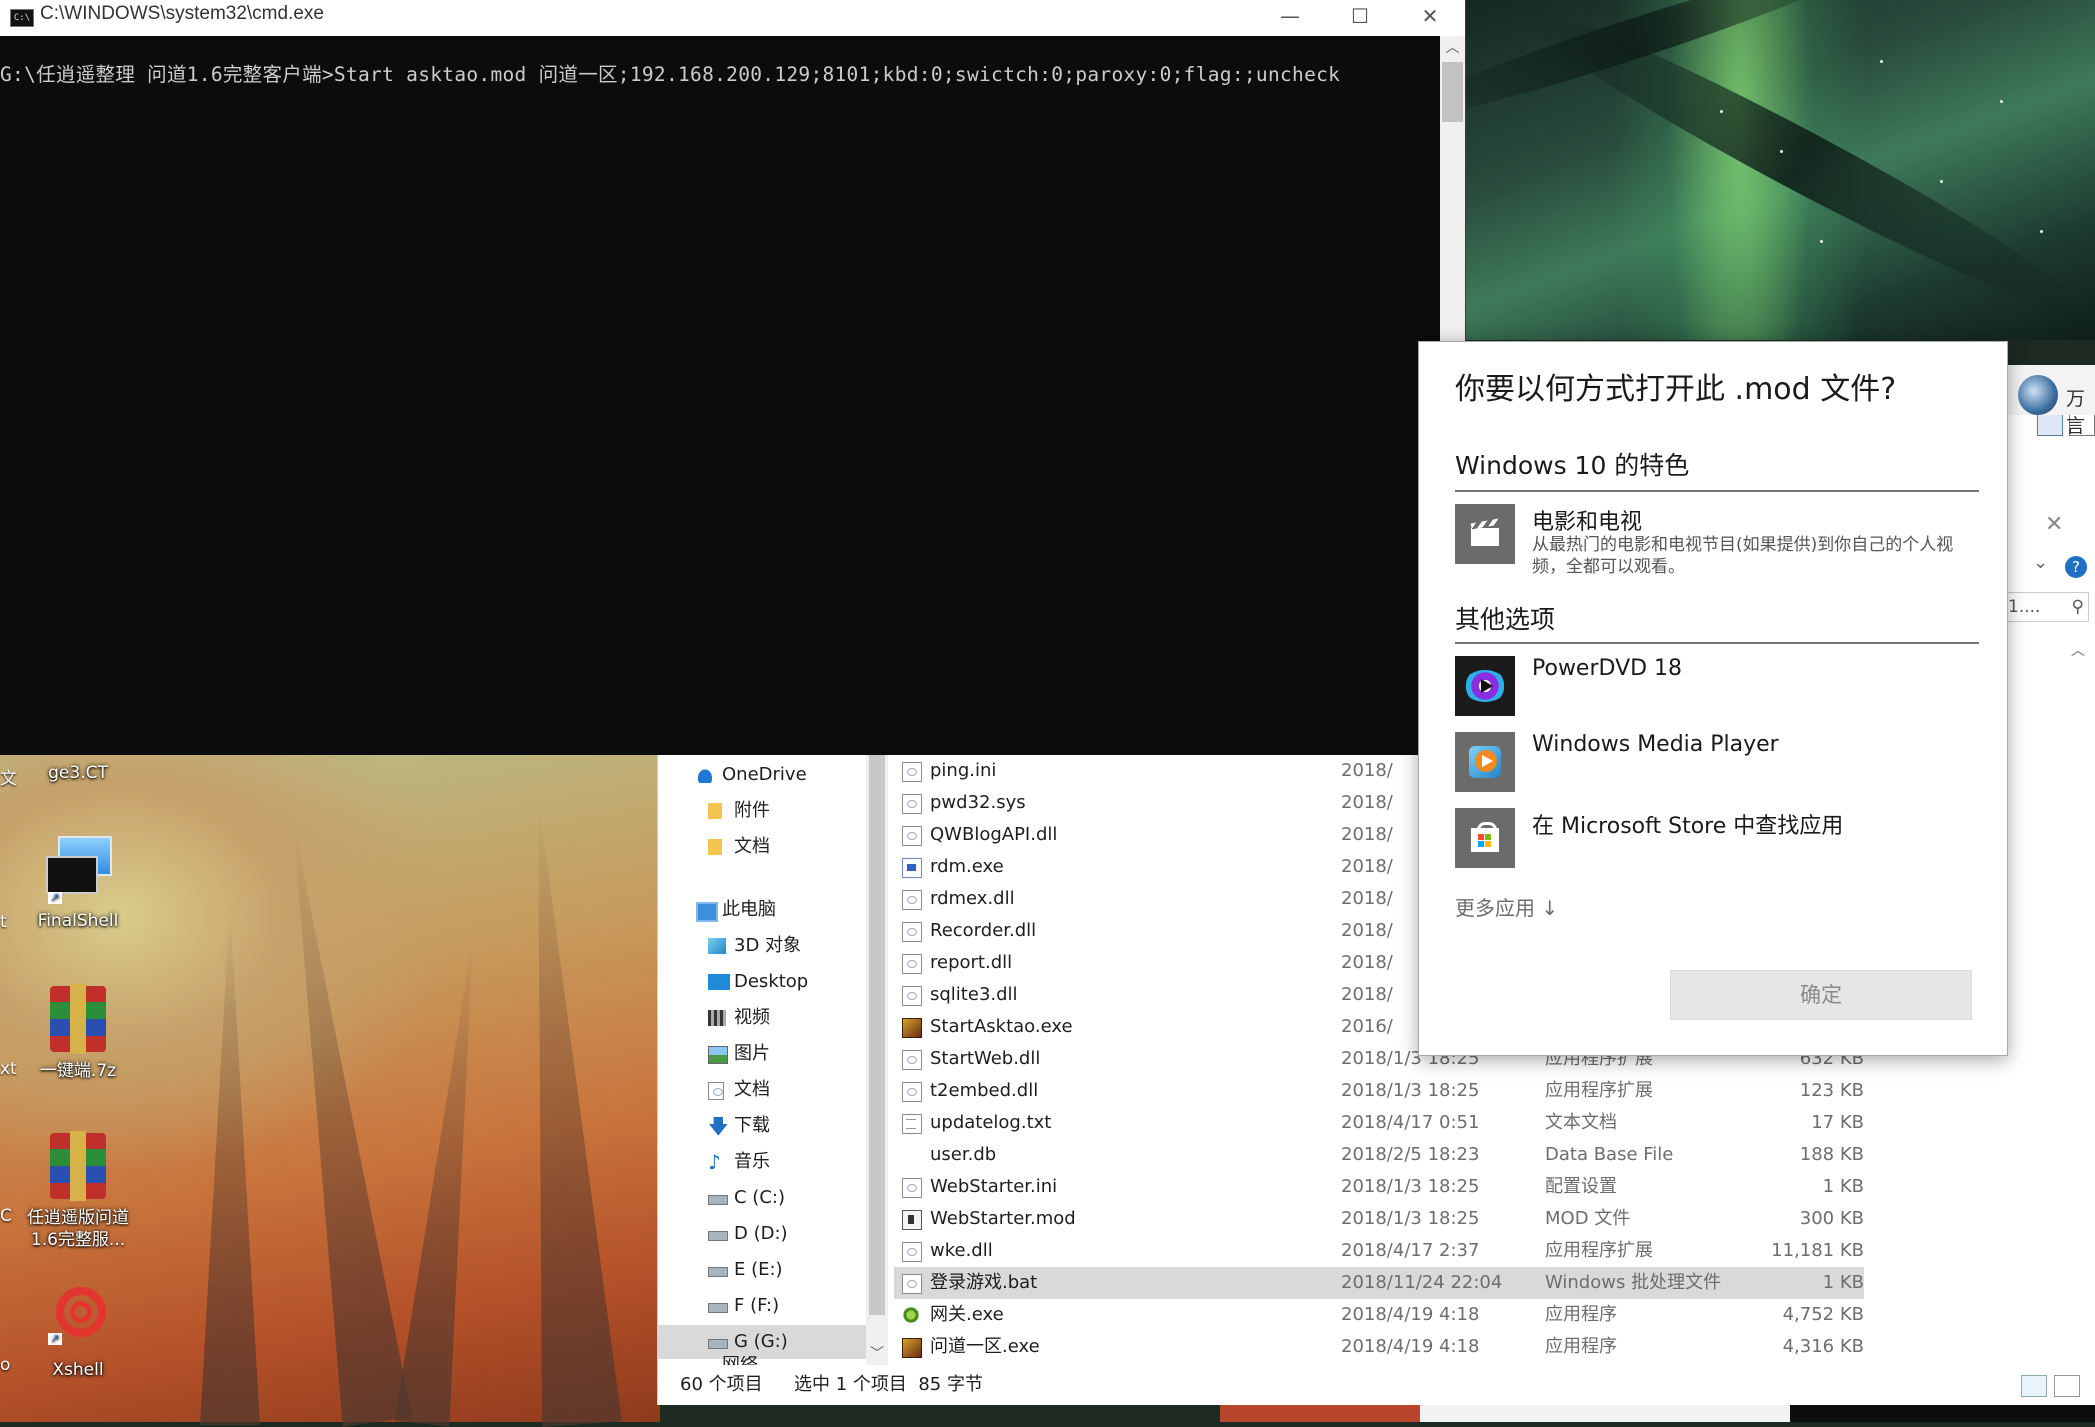 This screenshot has width=2095, height=1427. Describe the element at coordinates (732, 18) in the screenshot. I see `cmd-titlebar: C:\ C:\WINDOWS\system32\cmd.exe — ☐ ✕` at that location.